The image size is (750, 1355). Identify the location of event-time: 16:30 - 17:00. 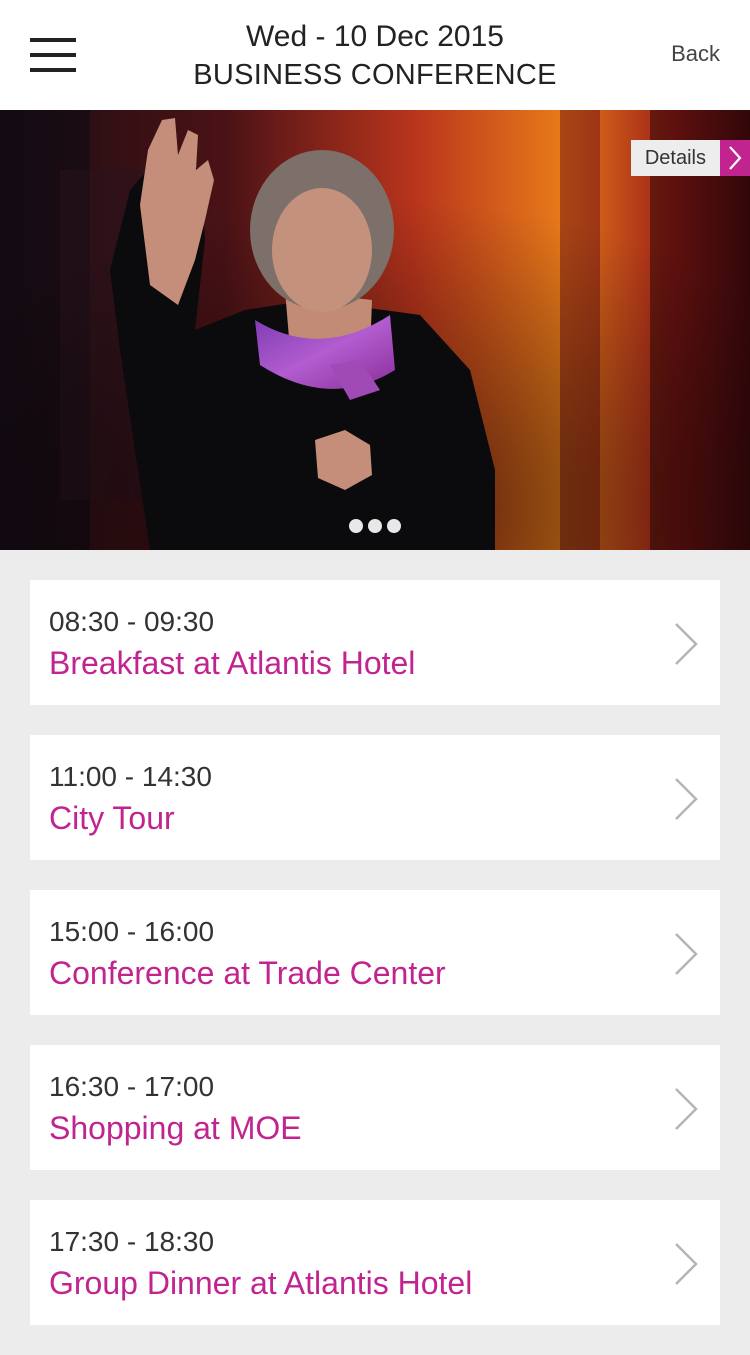
(132, 1086).